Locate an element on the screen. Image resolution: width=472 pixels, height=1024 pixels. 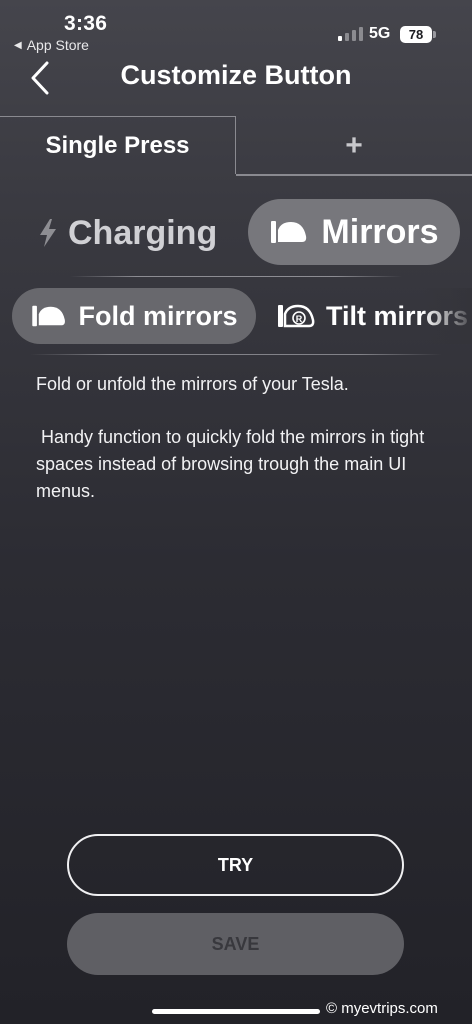
lightning-icon is located at coordinates (48, 233).